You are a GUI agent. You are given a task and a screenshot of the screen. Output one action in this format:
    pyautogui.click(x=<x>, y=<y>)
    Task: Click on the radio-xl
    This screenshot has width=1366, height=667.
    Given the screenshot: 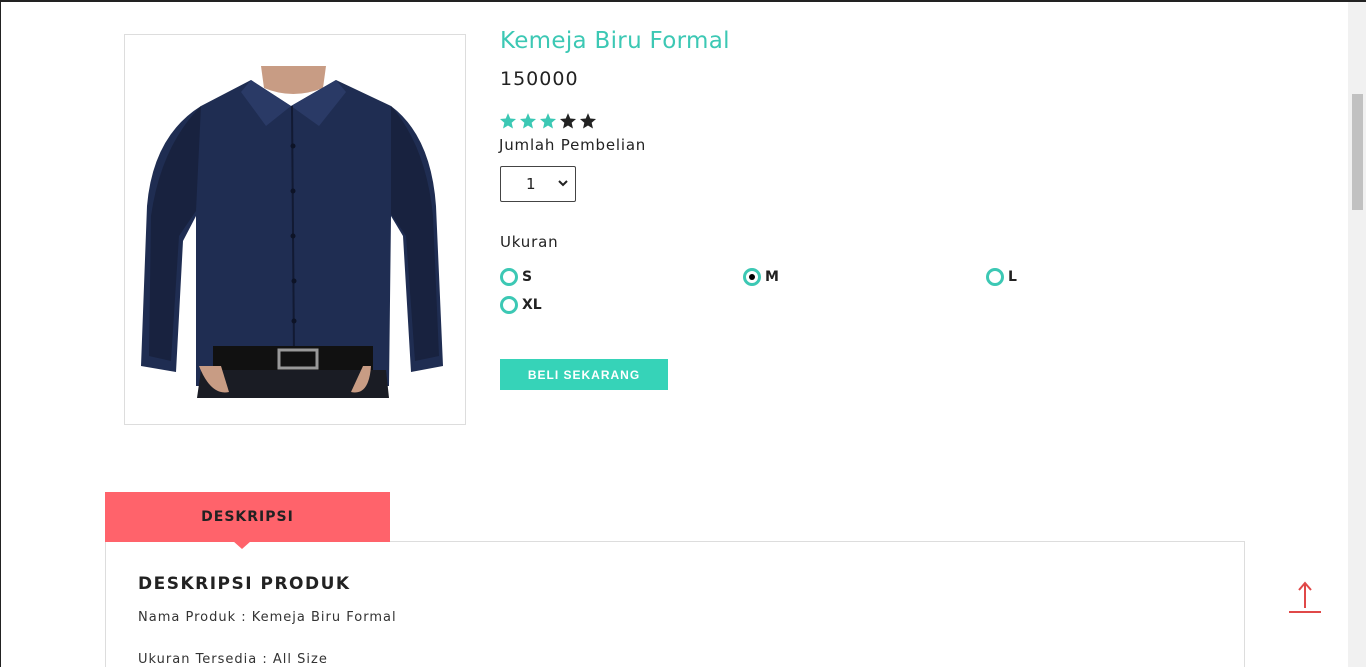 What is the action you would take?
    pyautogui.click(x=509, y=305)
    